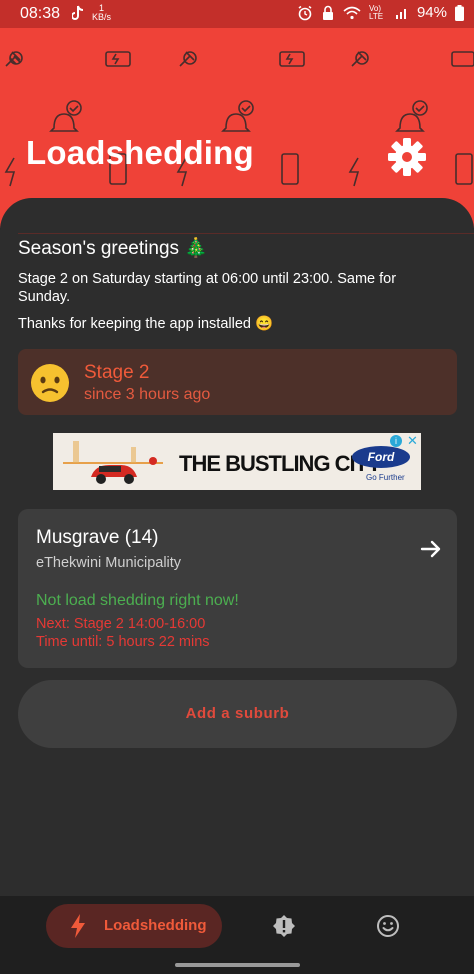 The width and height of the screenshot is (474, 974). I want to click on app-title: Loadshedding, so click(140, 152).